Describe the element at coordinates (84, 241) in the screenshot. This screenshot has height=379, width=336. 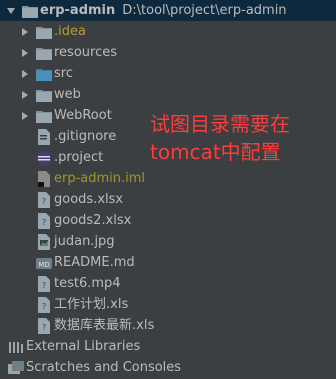
I see `tree-item-label: judan.jpg` at that location.